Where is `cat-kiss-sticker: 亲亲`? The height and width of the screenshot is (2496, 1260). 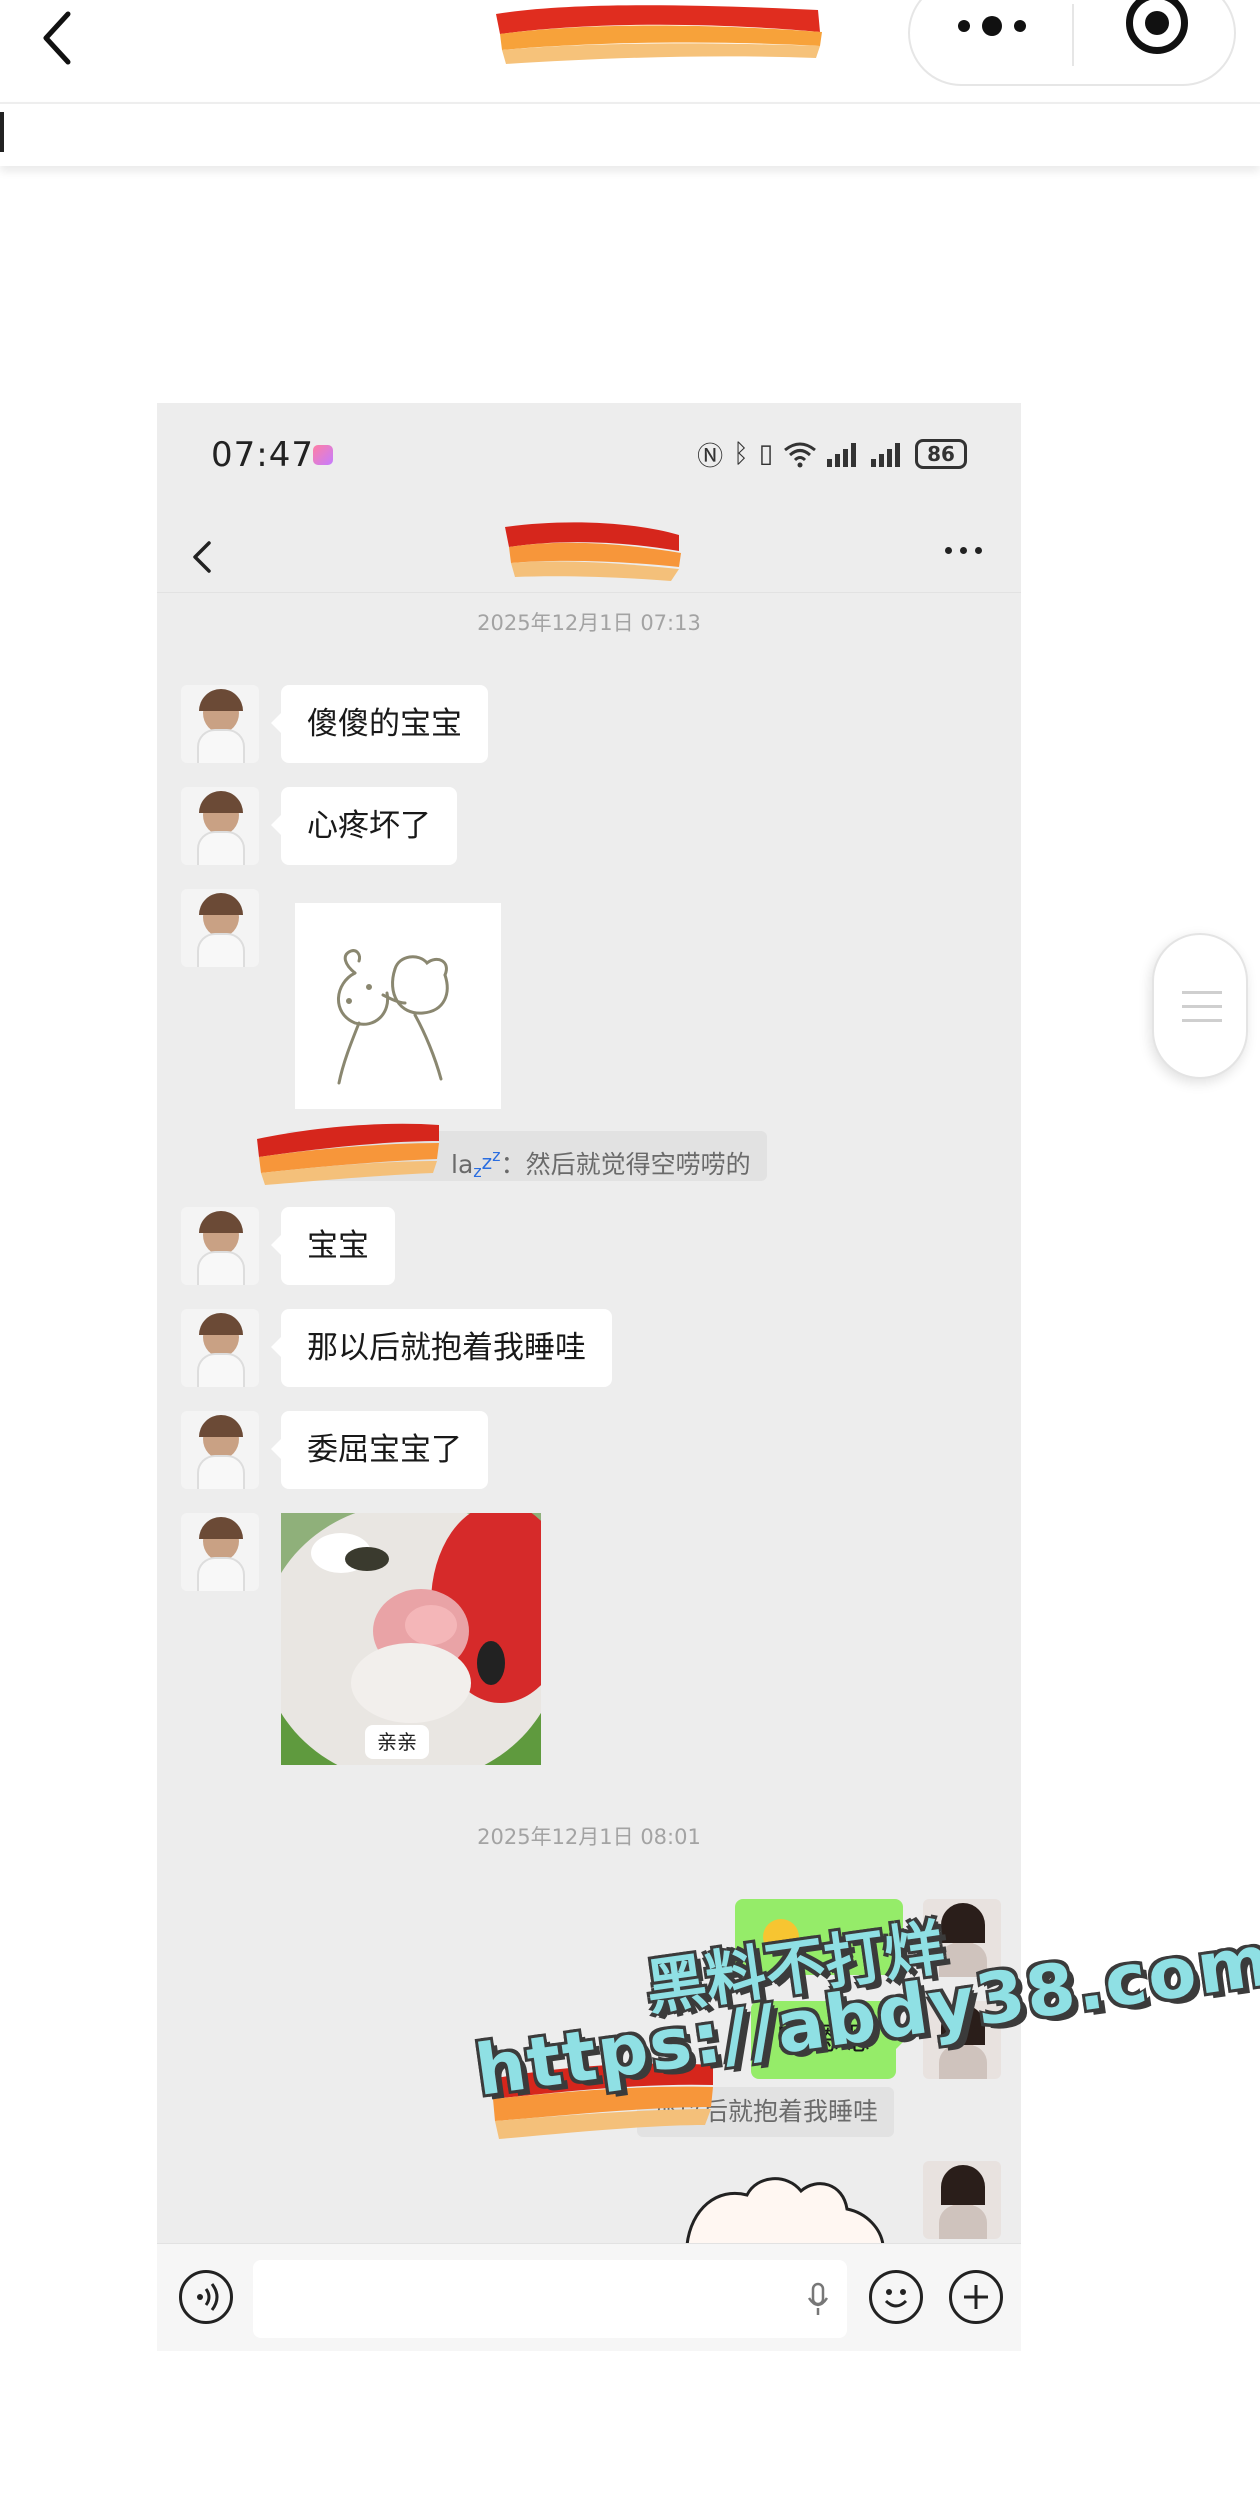 cat-kiss-sticker: 亲亲 is located at coordinates (411, 1639).